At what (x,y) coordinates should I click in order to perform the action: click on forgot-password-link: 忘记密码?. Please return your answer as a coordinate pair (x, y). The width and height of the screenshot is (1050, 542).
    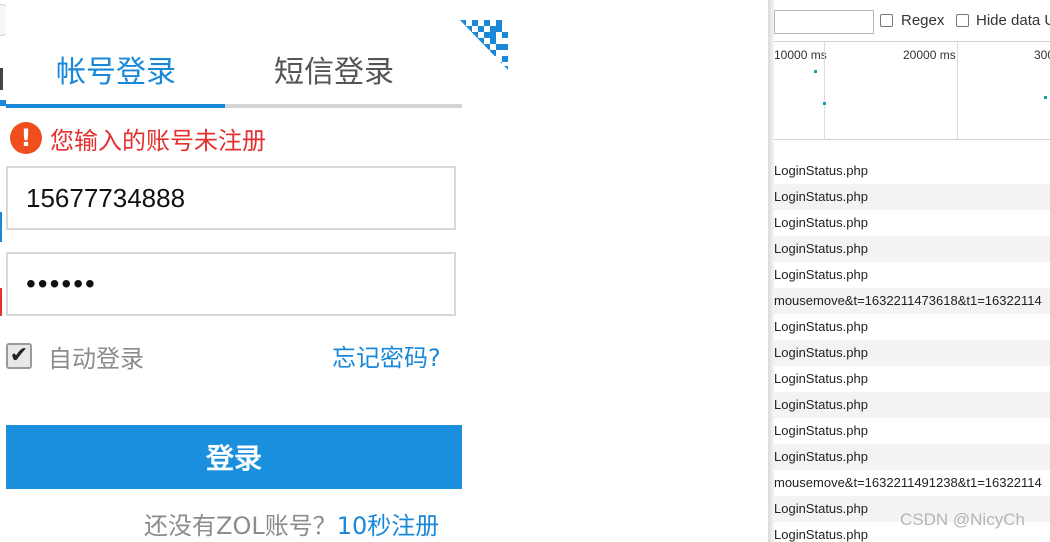
    Looking at the image, I should click on (386, 355).